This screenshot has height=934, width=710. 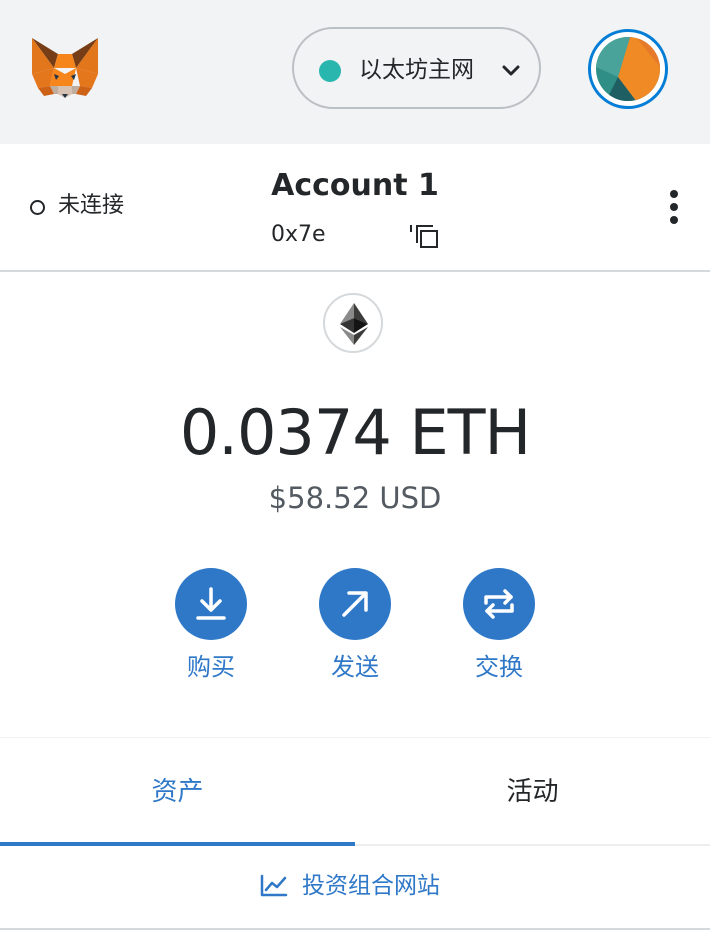 I want to click on buy-button: 购买, so click(x=211, y=633).